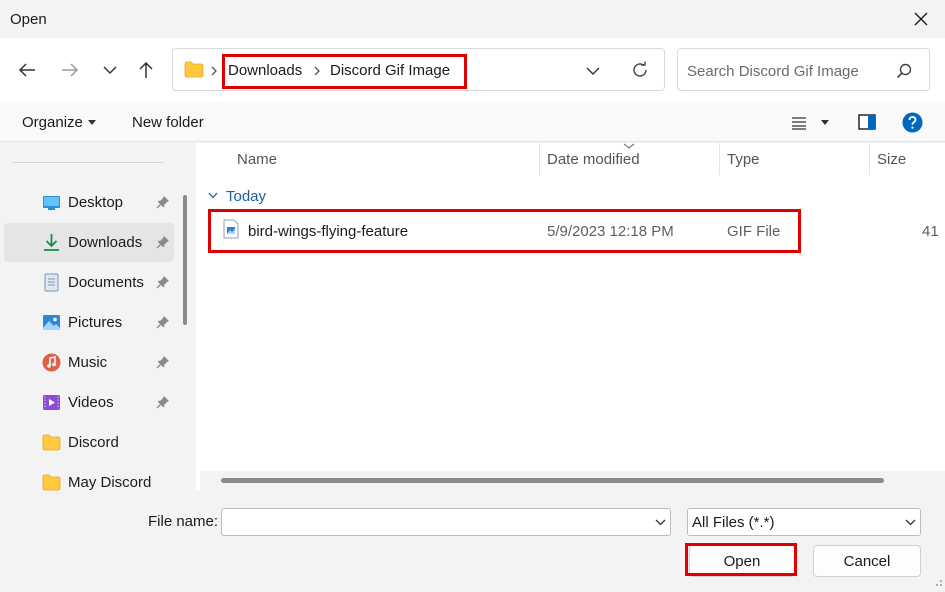  What do you see at coordinates (88, 162) in the screenshot?
I see `sidebar-divider` at bounding box center [88, 162].